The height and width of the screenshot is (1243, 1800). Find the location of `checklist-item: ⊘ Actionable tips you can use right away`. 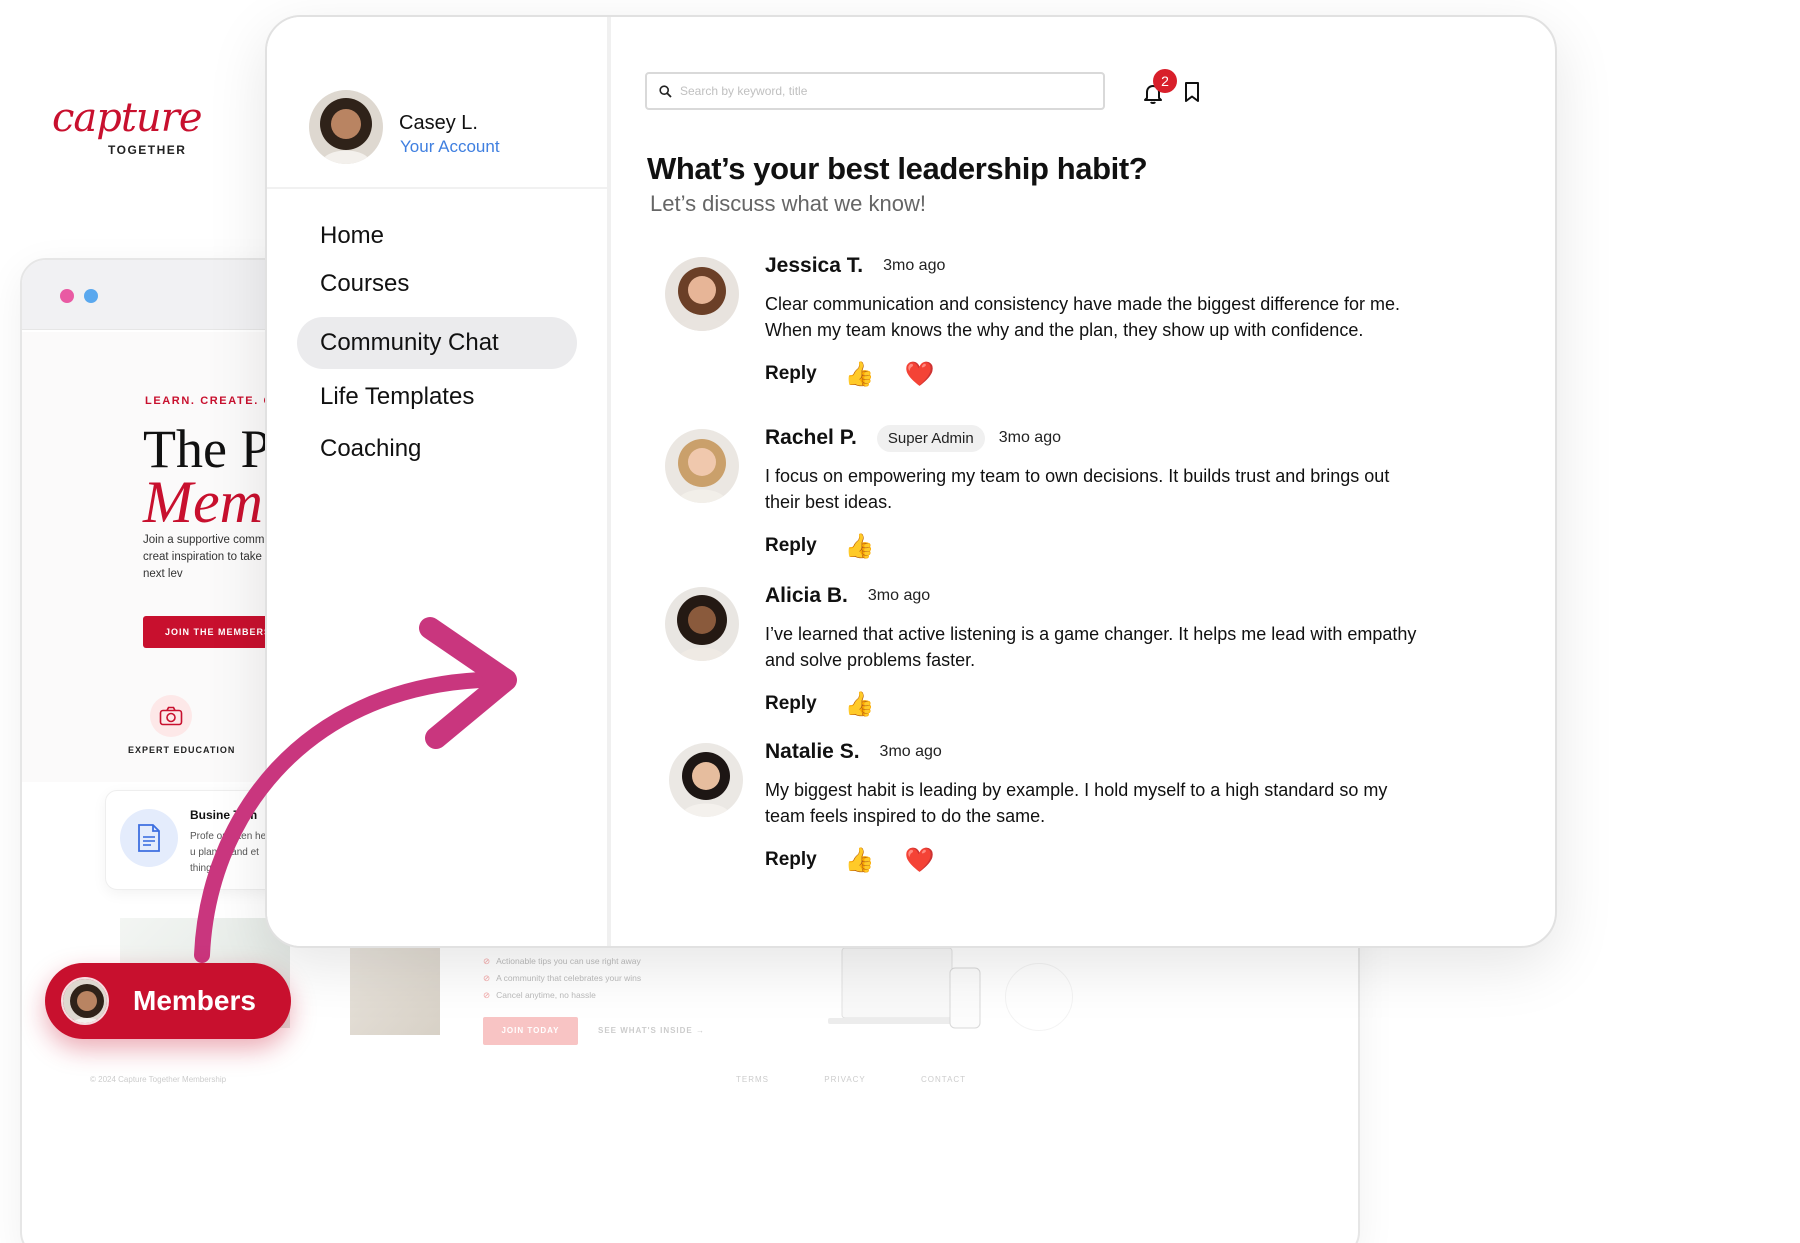

checklist-item: ⊘ Actionable tips you can use right away is located at coordinates (562, 961).